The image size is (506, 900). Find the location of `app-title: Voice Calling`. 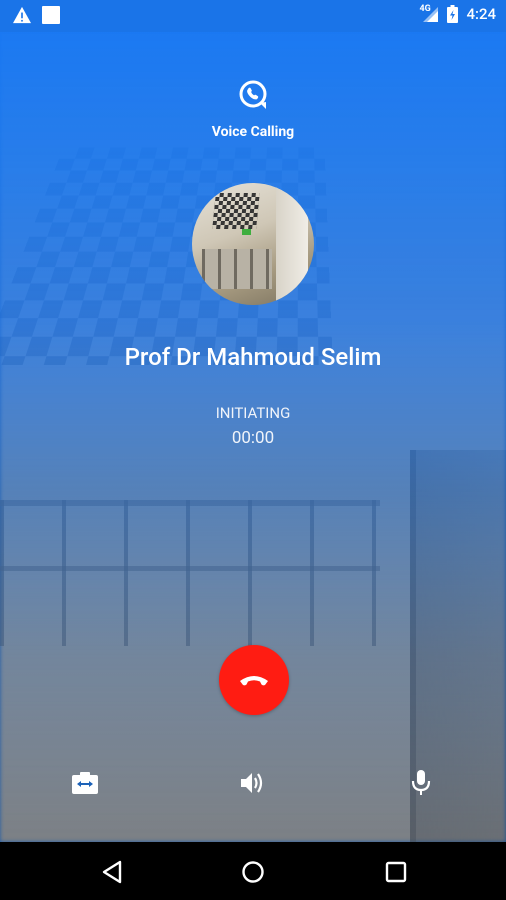

app-title: Voice Calling is located at coordinates (253, 132).